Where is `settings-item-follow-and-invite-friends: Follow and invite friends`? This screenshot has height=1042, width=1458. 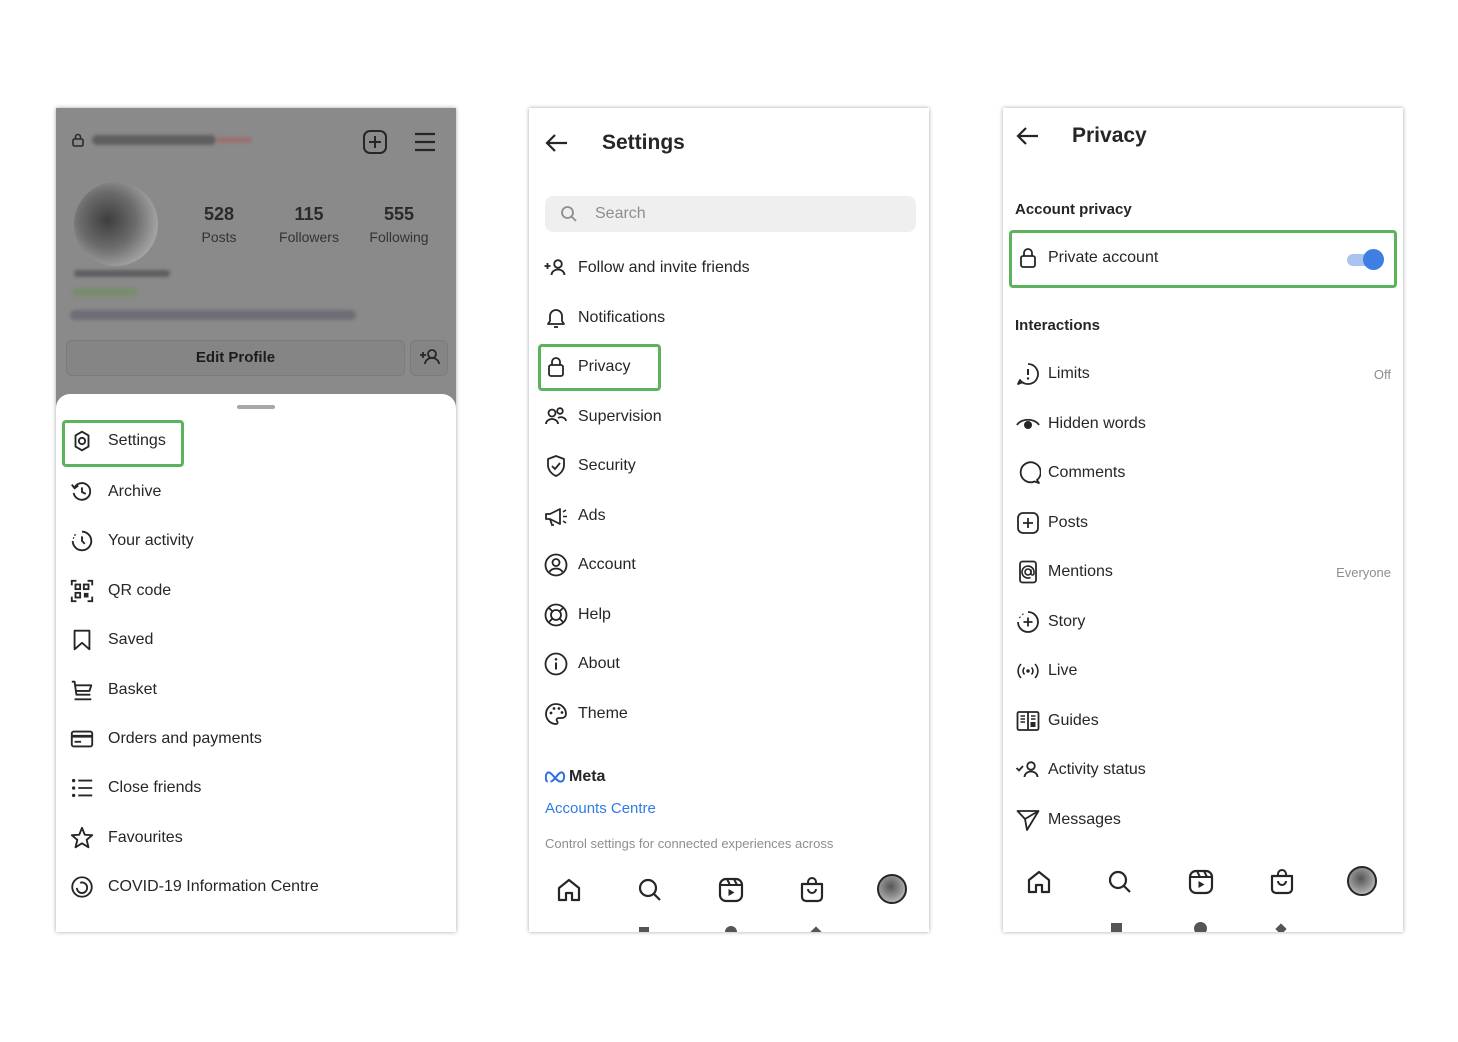
settings-item-follow-and-invite-friends: Follow and invite friends is located at coordinates (646, 268).